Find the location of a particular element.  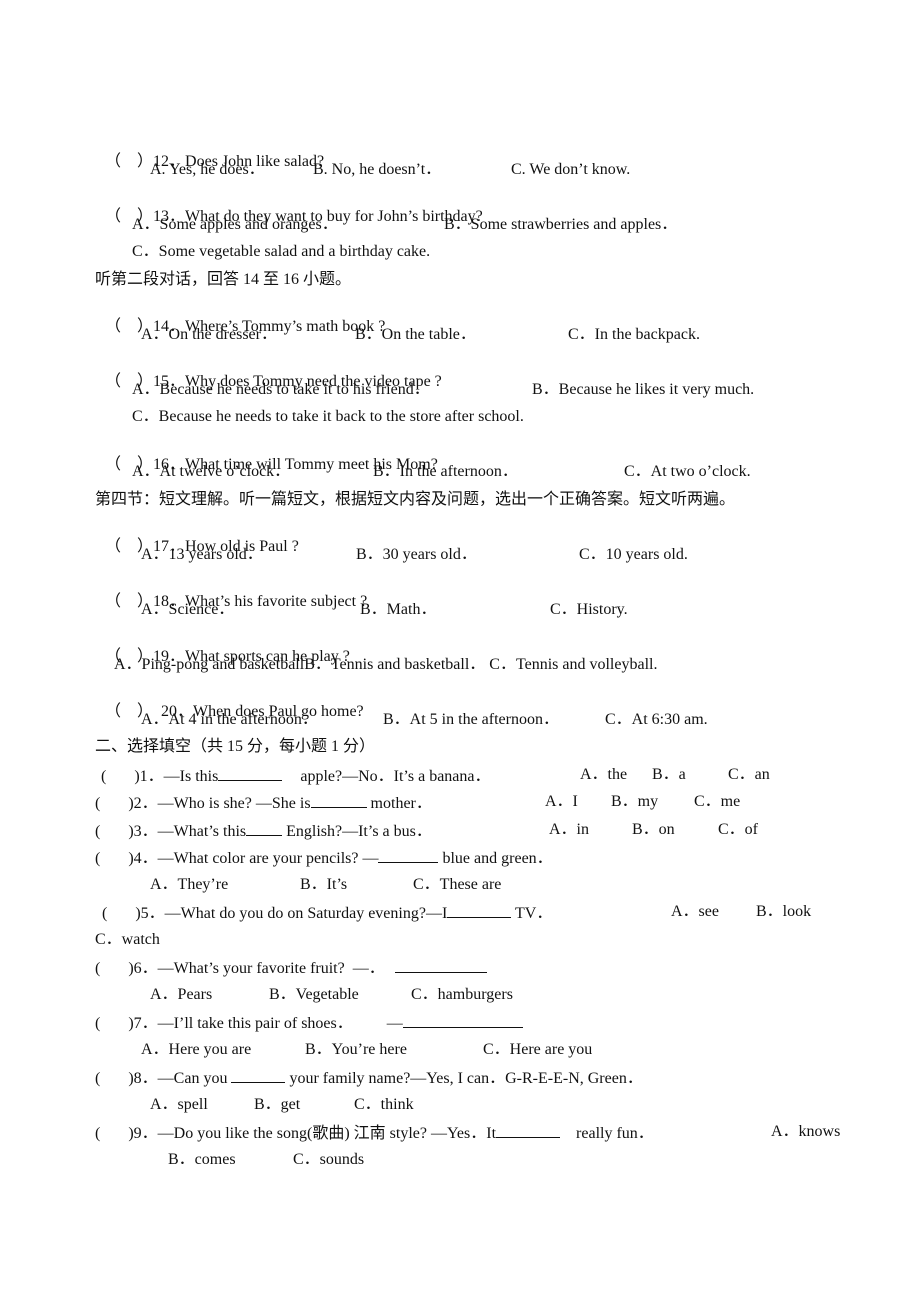

option-c: C．At 6:30 am. is located at coordinates (656, 719).